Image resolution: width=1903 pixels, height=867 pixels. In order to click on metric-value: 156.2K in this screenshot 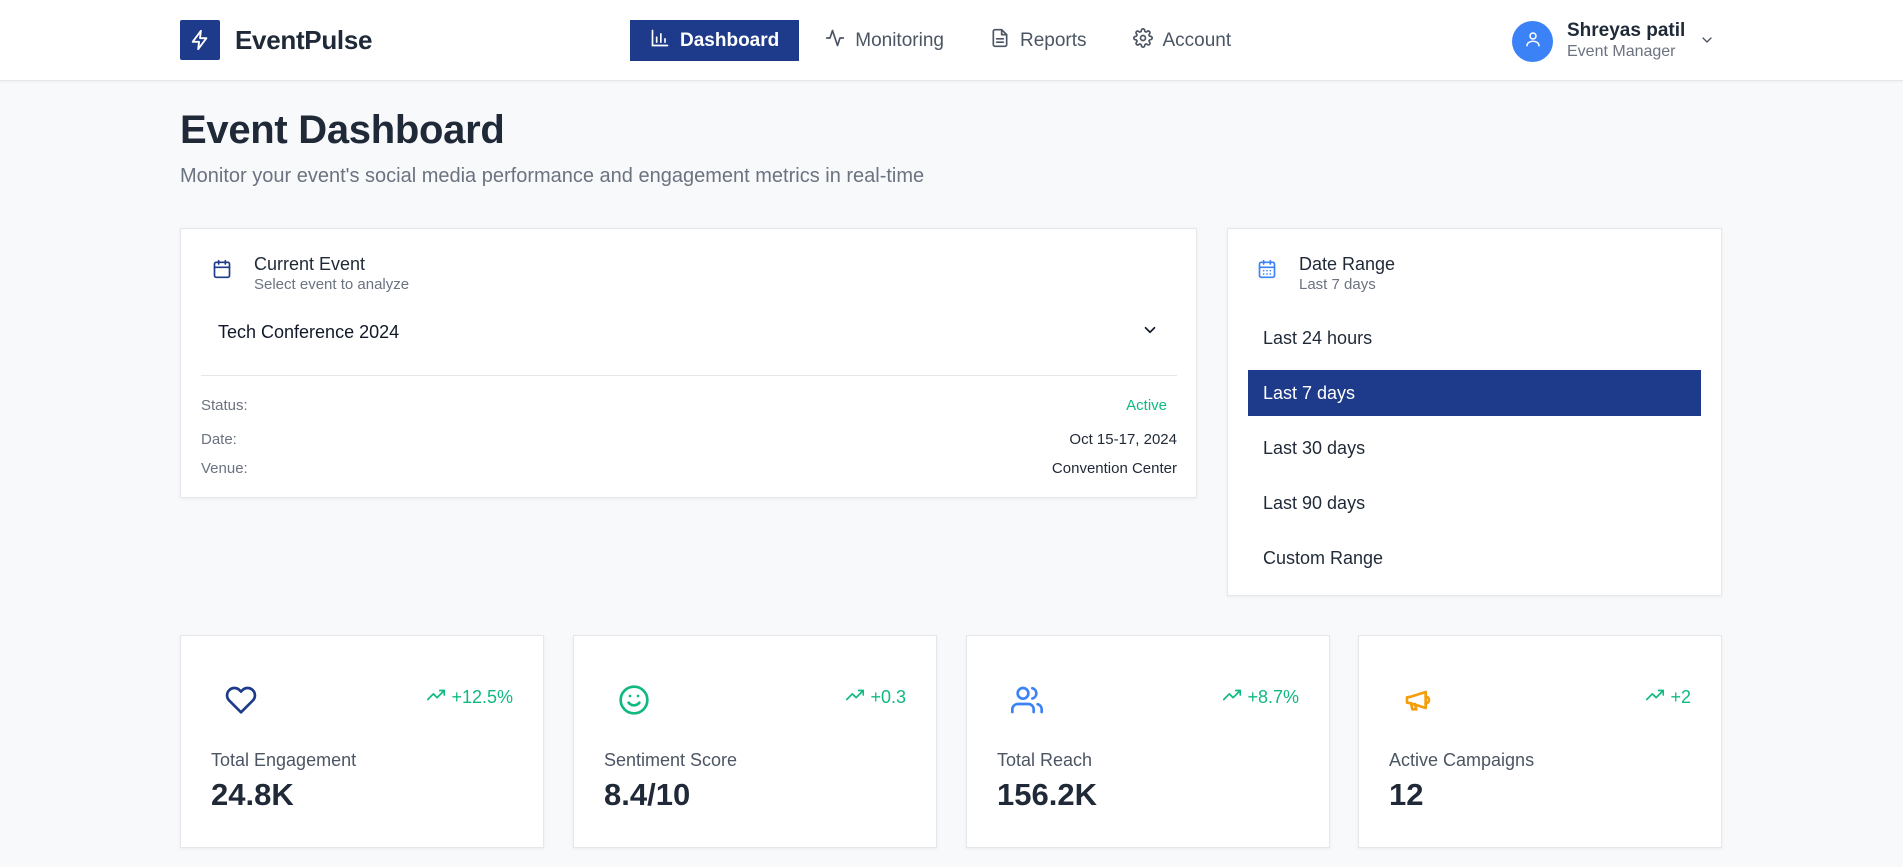, I will do `click(1047, 794)`.